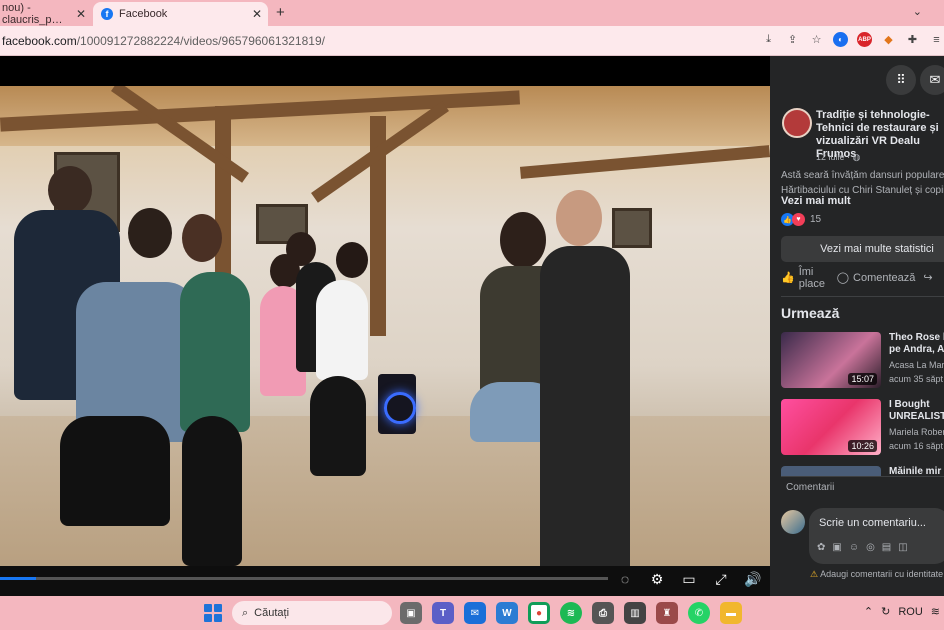 The height and width of the screenshot is (630, 944). What do you see at coordinates (831, 427) in the screenshot?
I see `video-thumbnail: 10:26` at bounding box center [831, 427].